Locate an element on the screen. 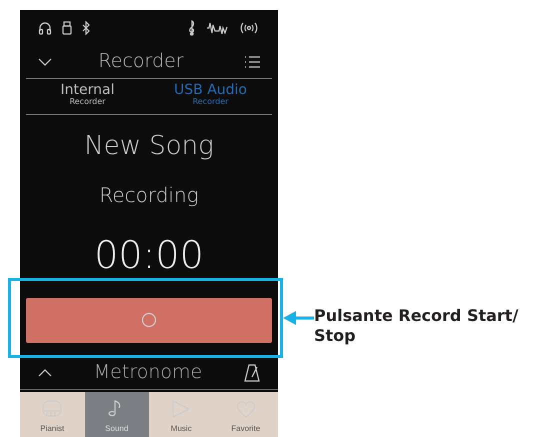 Image resolution: width=541 pixels, height=437 pixels. chevron-down-icon is located at coordinates (45, 61).